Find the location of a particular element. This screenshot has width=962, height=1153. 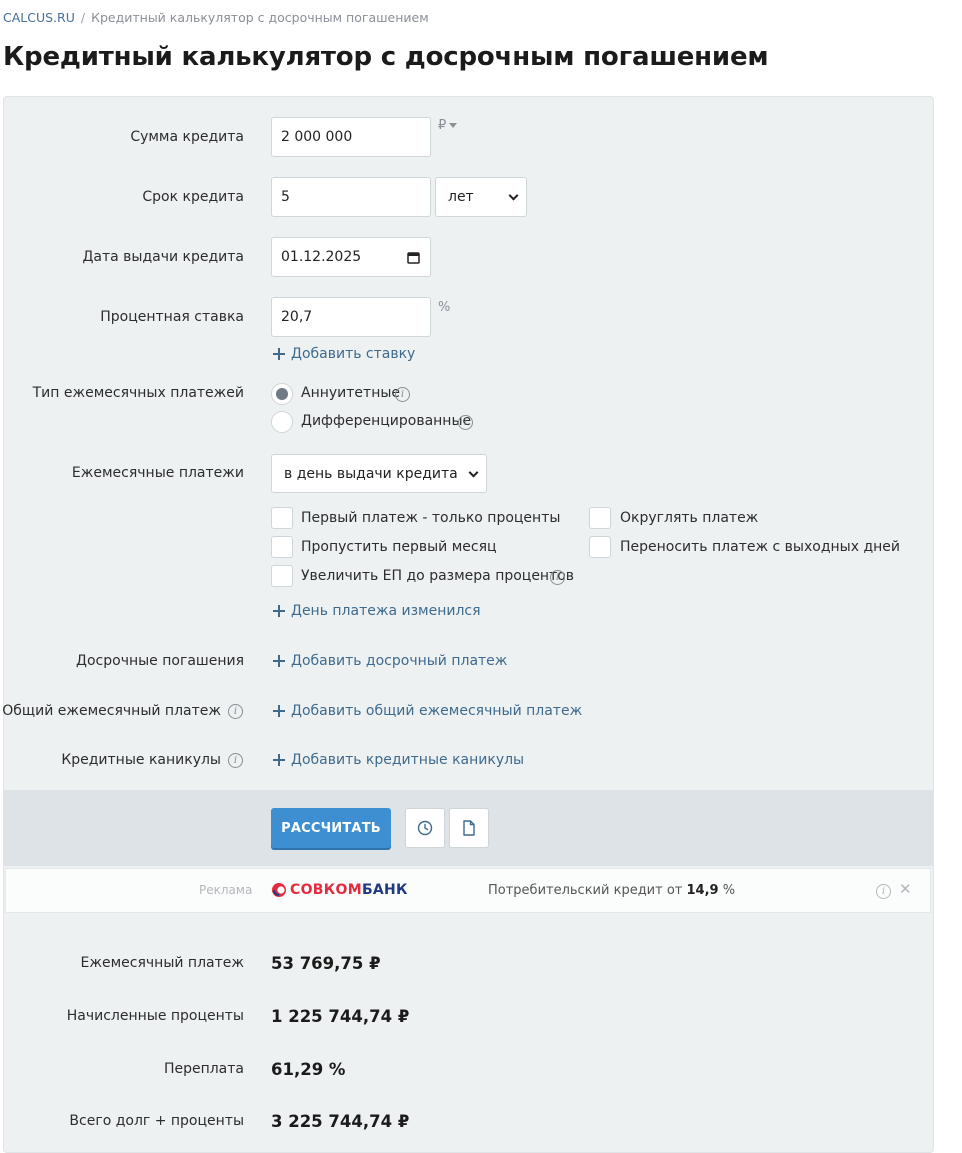

payment-day-select: в день выдачи кредита is located at coordinates (379, 473).